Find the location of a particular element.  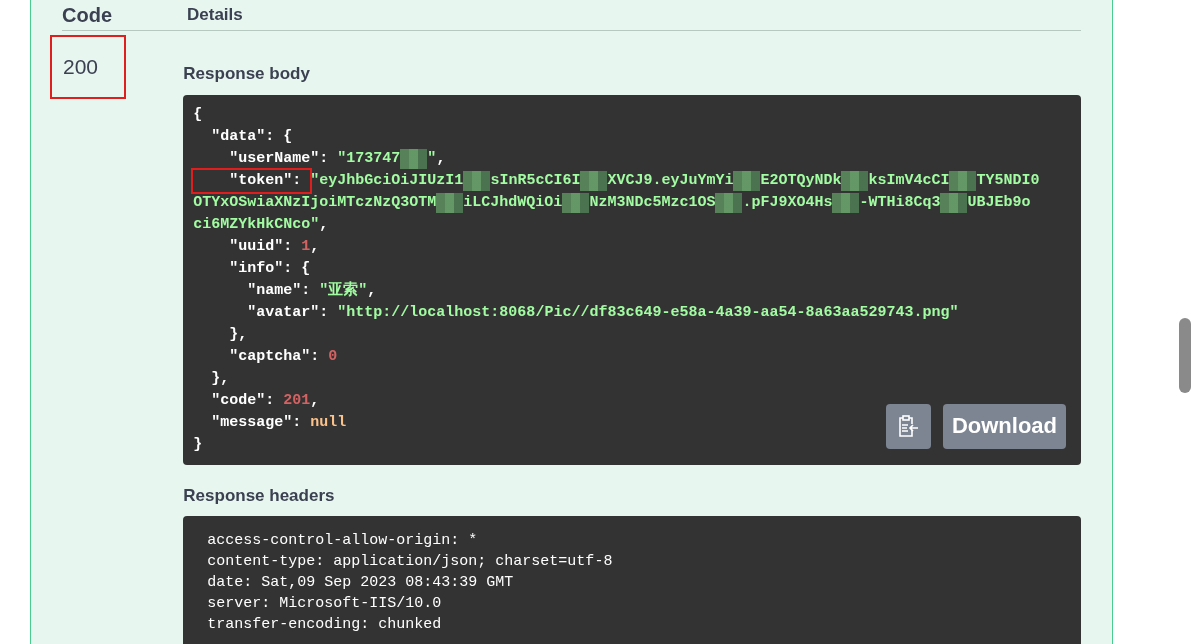

json-key: "userName": is located at coordinates (265, 158).